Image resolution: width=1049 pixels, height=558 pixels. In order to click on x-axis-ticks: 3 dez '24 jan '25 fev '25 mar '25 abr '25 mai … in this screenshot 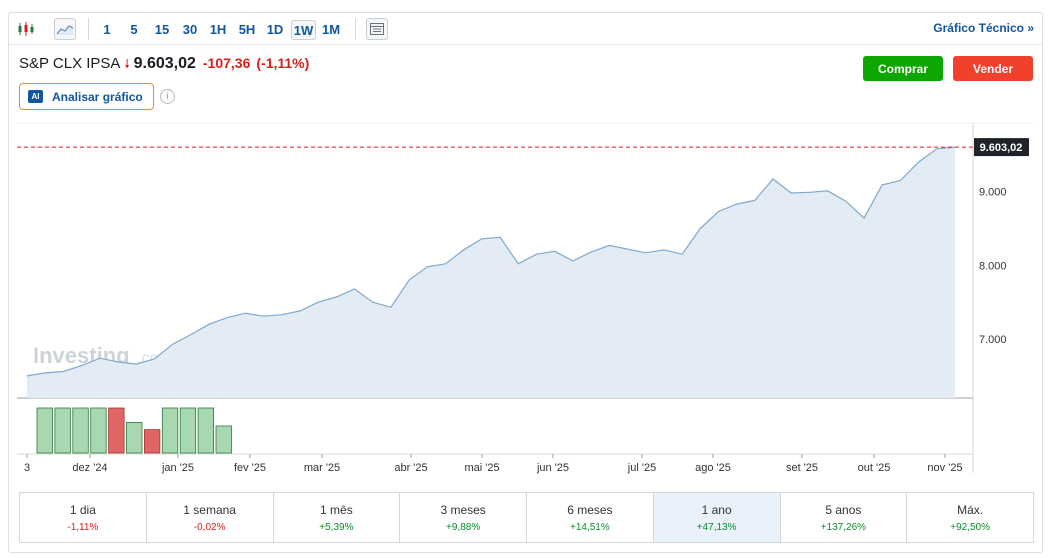, I will do `click(493, 464)`.